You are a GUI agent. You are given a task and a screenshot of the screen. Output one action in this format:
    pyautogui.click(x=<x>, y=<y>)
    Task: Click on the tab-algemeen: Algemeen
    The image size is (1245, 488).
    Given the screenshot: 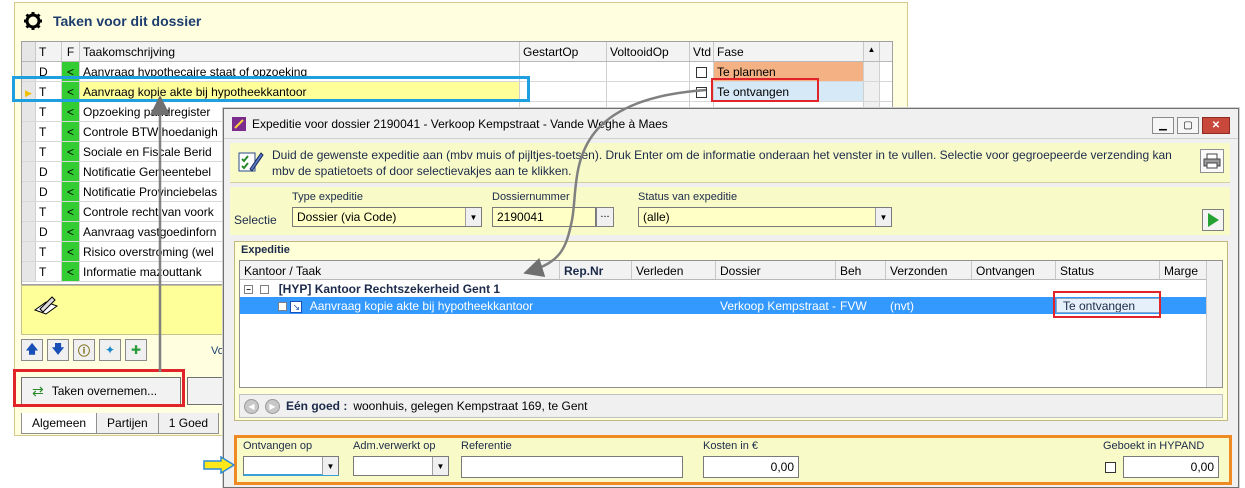 What is the action you would take?
    pyautogui.click(x=59, y=423)
    